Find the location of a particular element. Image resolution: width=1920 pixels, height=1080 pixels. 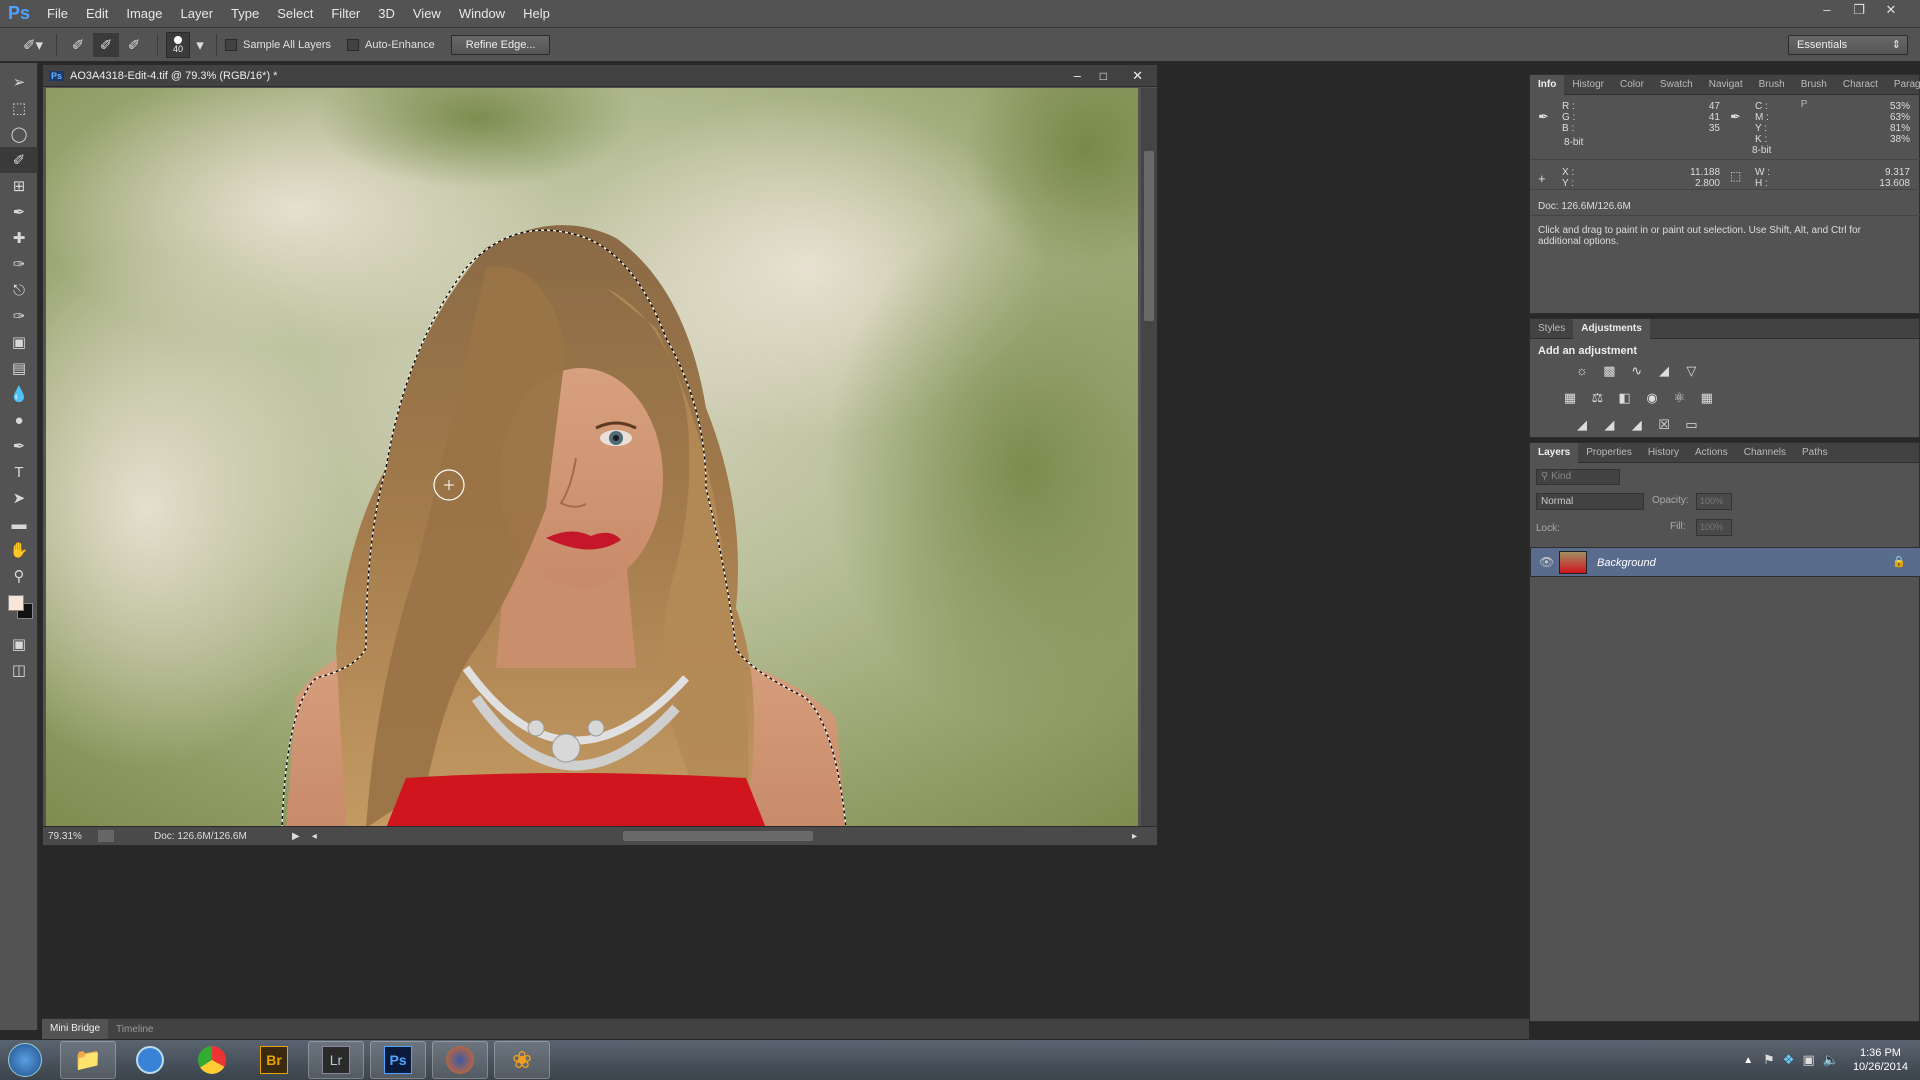

menu-filter: Filter is located at coordinates (345, 14).